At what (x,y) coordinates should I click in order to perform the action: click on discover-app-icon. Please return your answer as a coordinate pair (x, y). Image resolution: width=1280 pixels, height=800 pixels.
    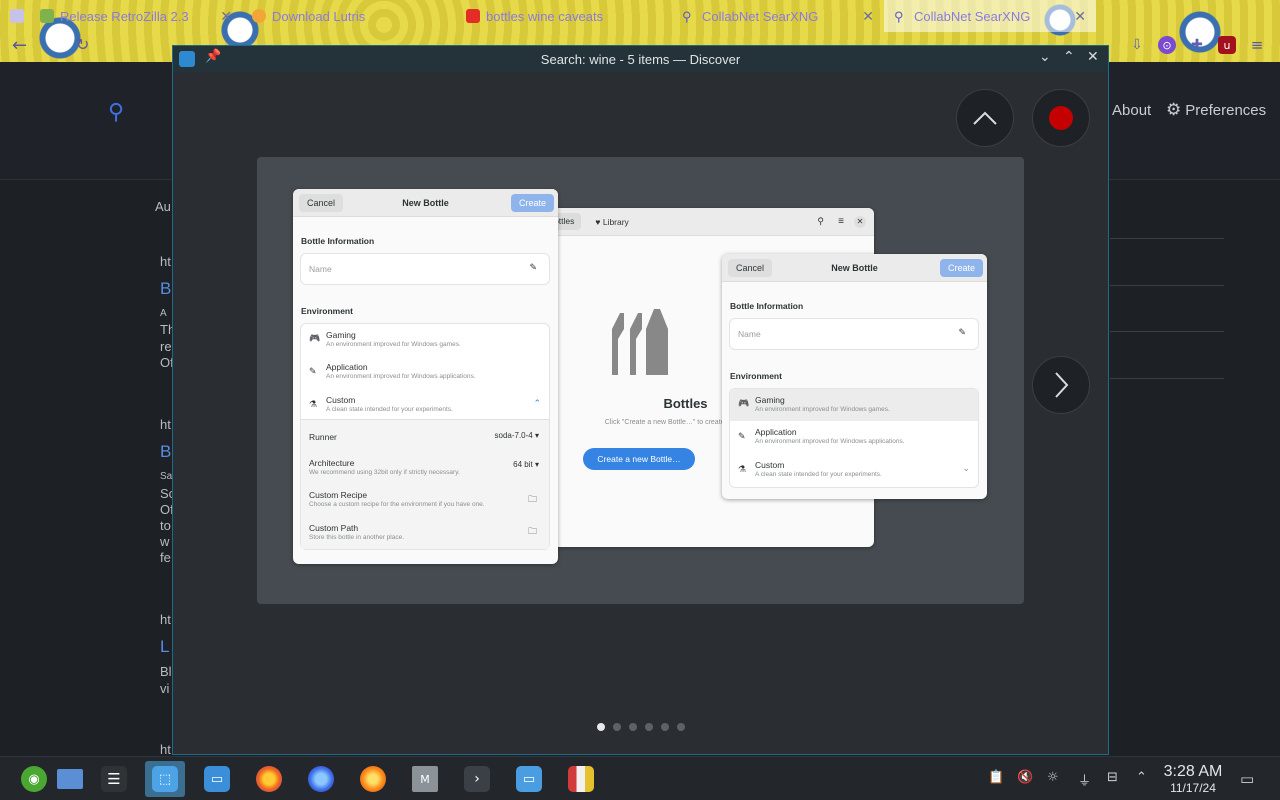
    Looking at the image, I should click on (187, 59).